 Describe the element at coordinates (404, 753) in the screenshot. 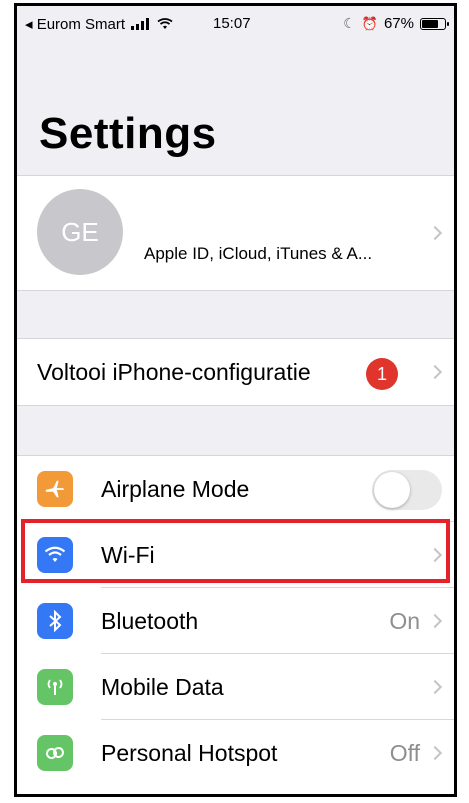

I see `hotspot-value: Off` at that location.